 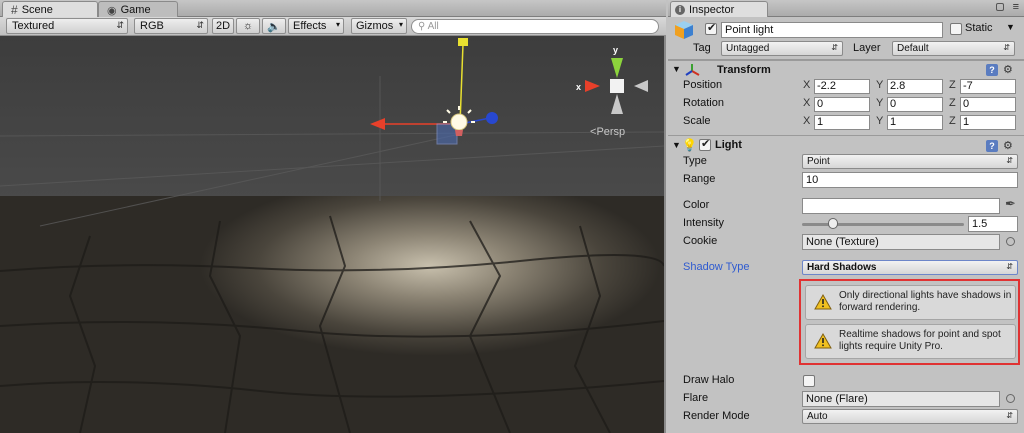 What do you see at coordinates (956, 29) in the screenshot?
I see `static-checkbox` at bounding box center [956, 29].